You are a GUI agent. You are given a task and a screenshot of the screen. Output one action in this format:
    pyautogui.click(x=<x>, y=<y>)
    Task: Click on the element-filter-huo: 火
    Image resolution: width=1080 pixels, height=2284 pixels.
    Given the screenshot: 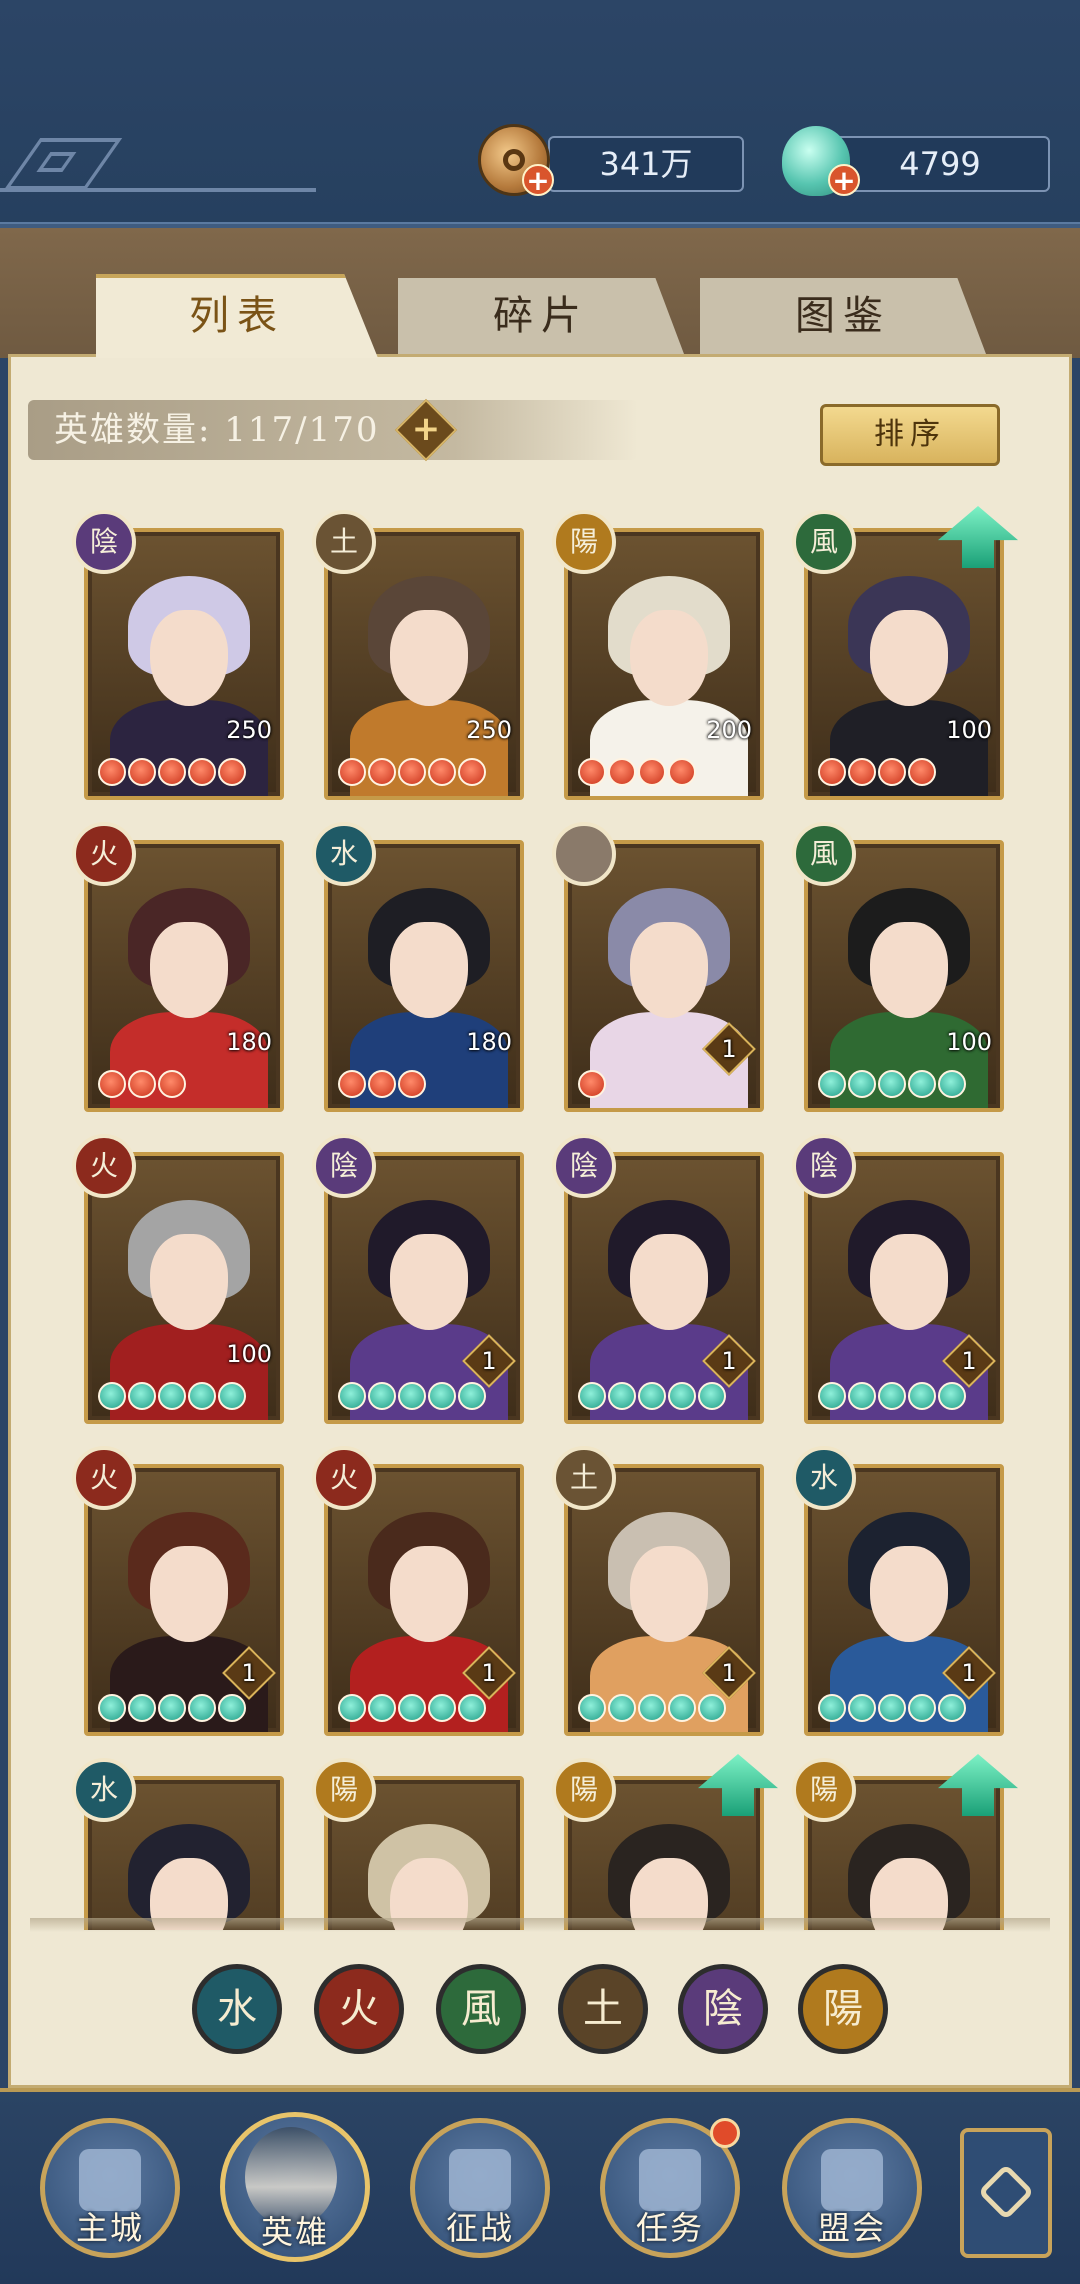 What is the action you would take?
    pyautogui.click(x=359, y=2009)
    